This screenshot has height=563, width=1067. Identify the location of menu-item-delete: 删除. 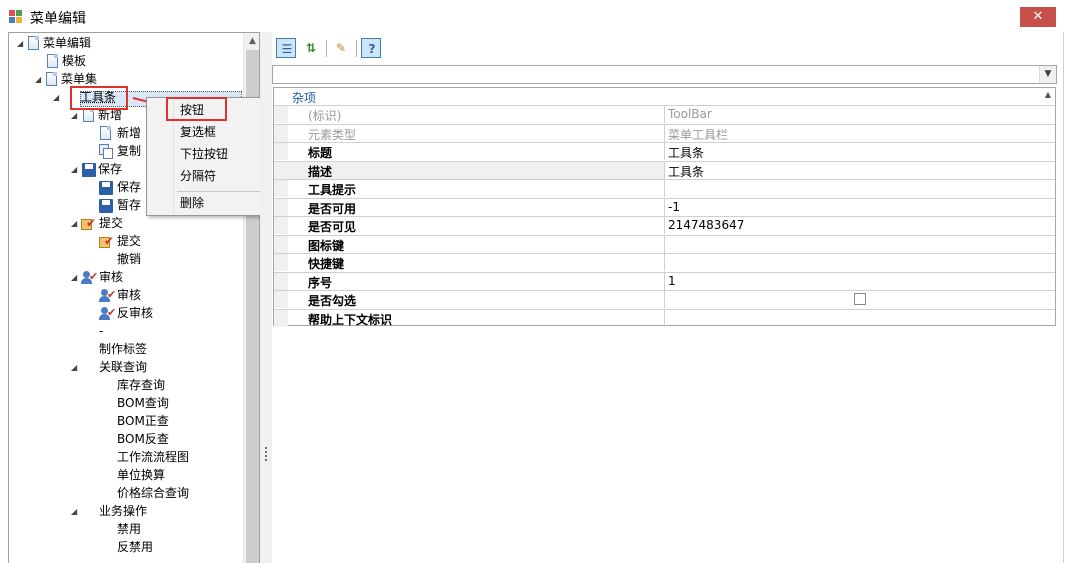
(205, 203).